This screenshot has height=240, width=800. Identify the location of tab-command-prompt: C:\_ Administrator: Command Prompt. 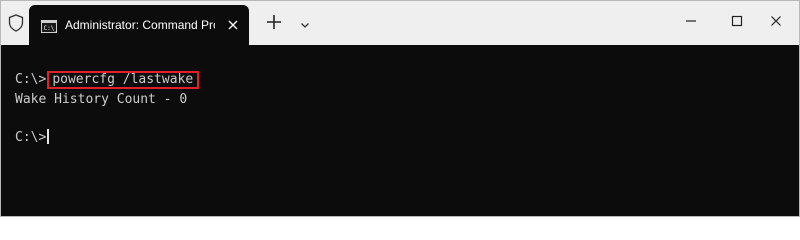
(139, 25).